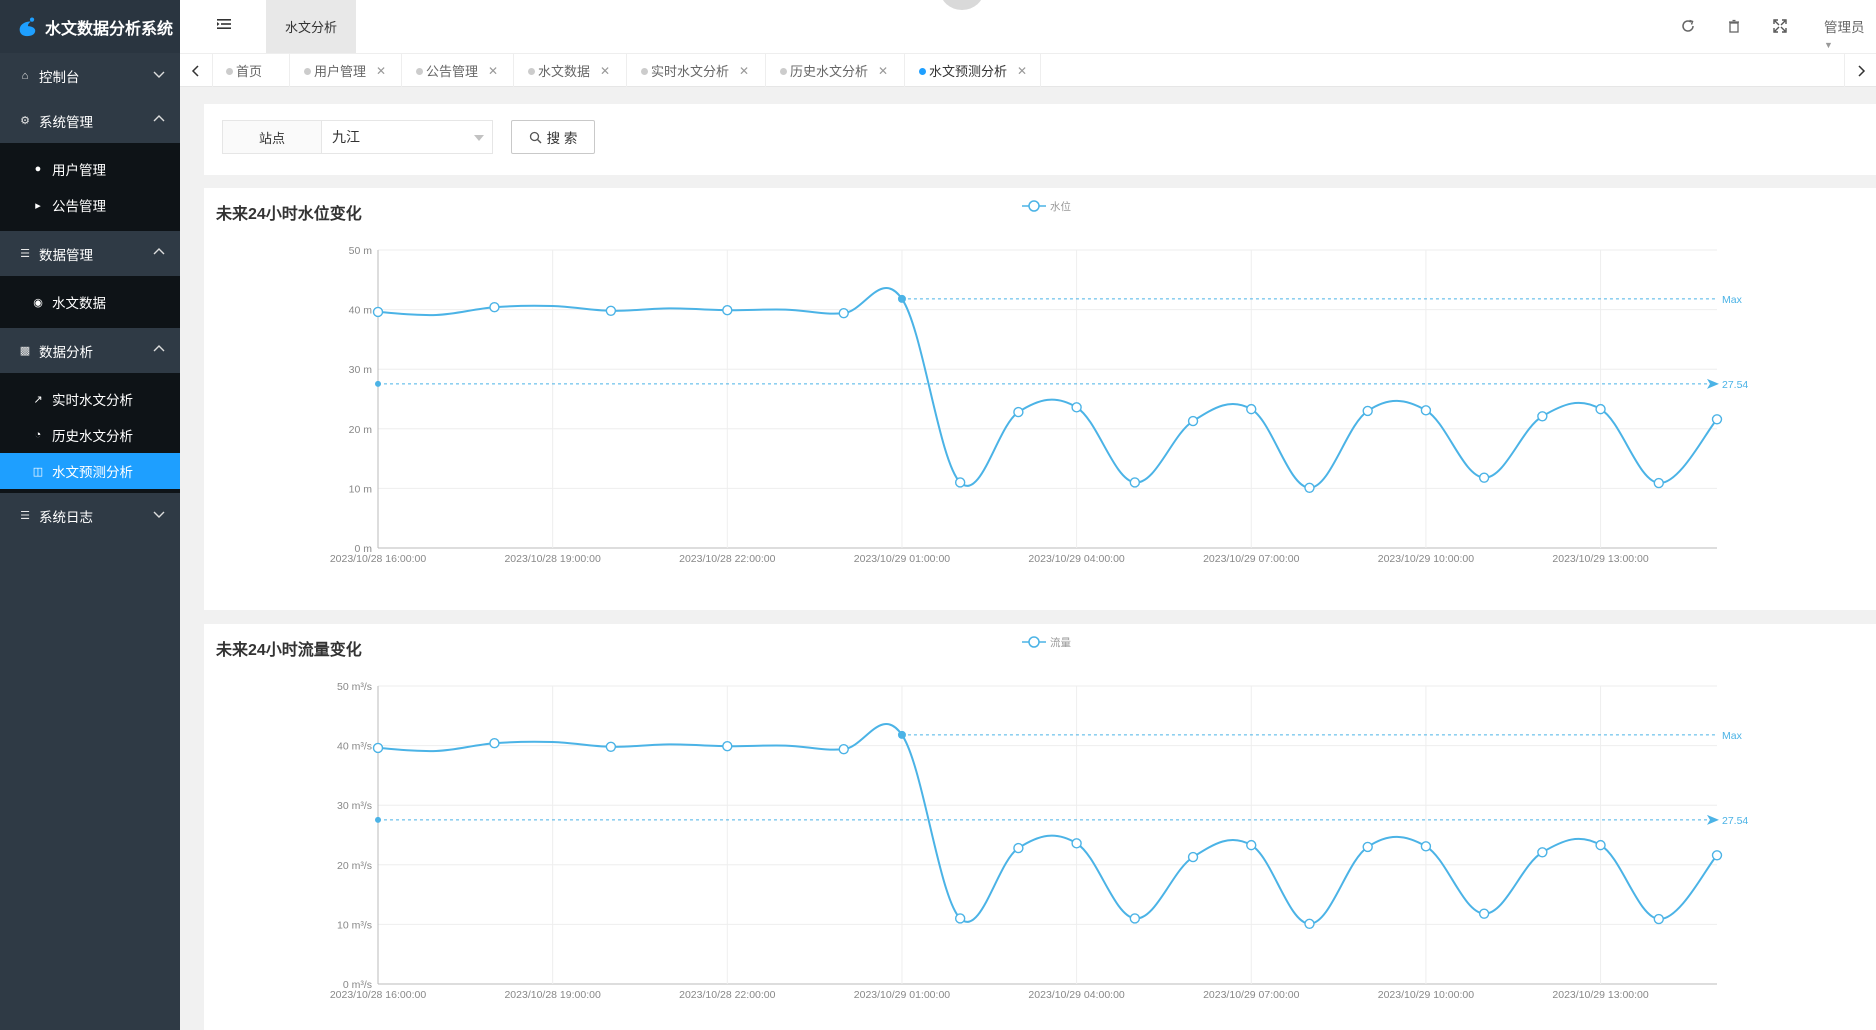 The image size is (1876, 1030). I want to click on tab-hydro-data: 水文数据 ✕, so click(570, 70).